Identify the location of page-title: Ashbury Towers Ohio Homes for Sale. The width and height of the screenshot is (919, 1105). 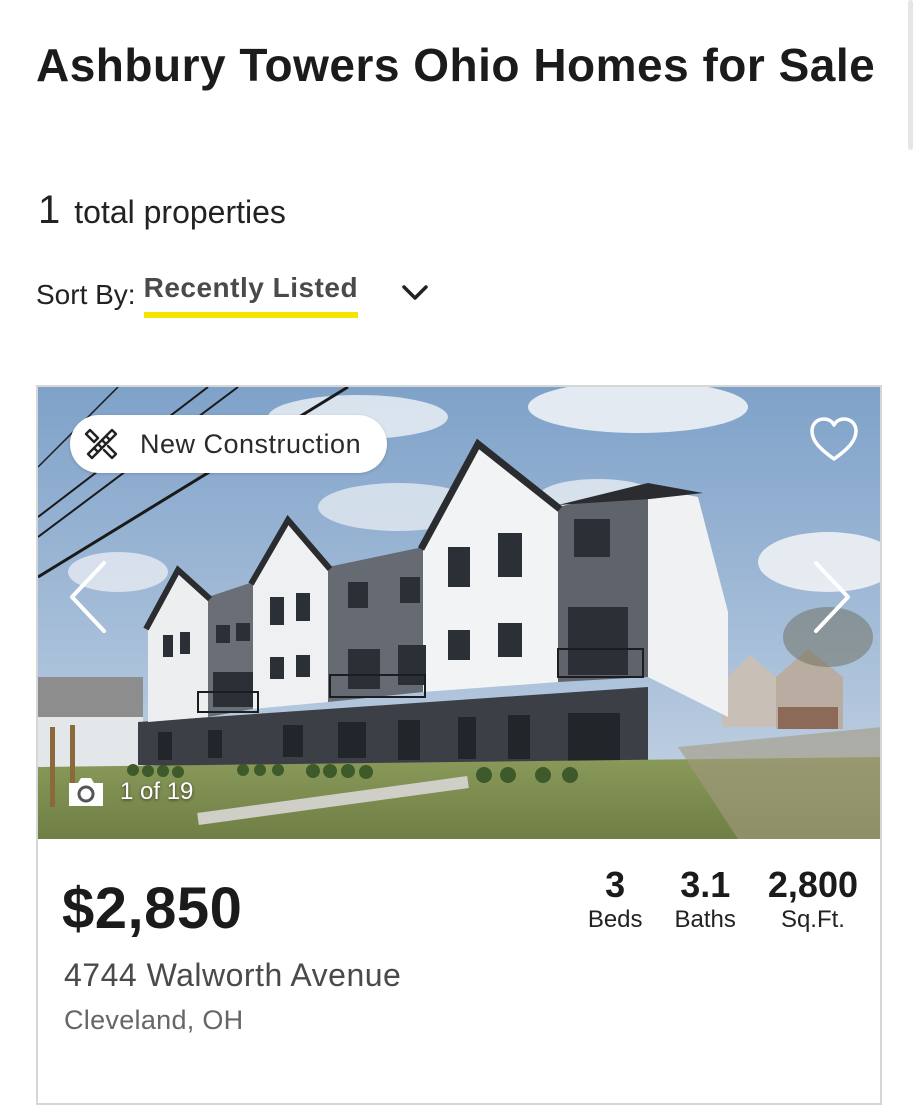
(456, 65).